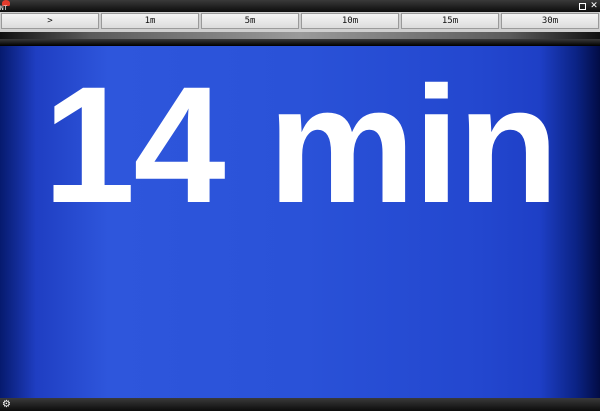 The width and height of the screenshot is (600, 411). I want to click on app-icon-text: NT, so click(4, 8).